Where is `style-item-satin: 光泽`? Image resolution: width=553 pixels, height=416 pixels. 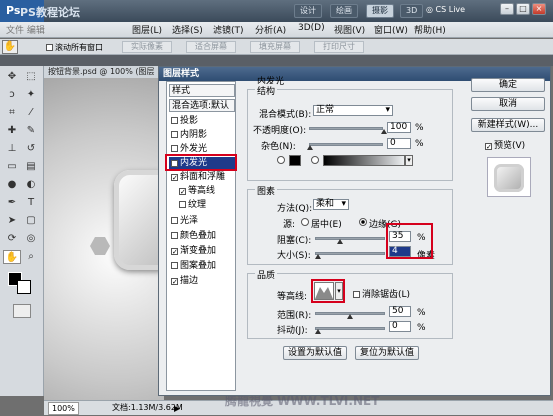 style-item-satin: 光泽 is located at coordinates (202, 221).